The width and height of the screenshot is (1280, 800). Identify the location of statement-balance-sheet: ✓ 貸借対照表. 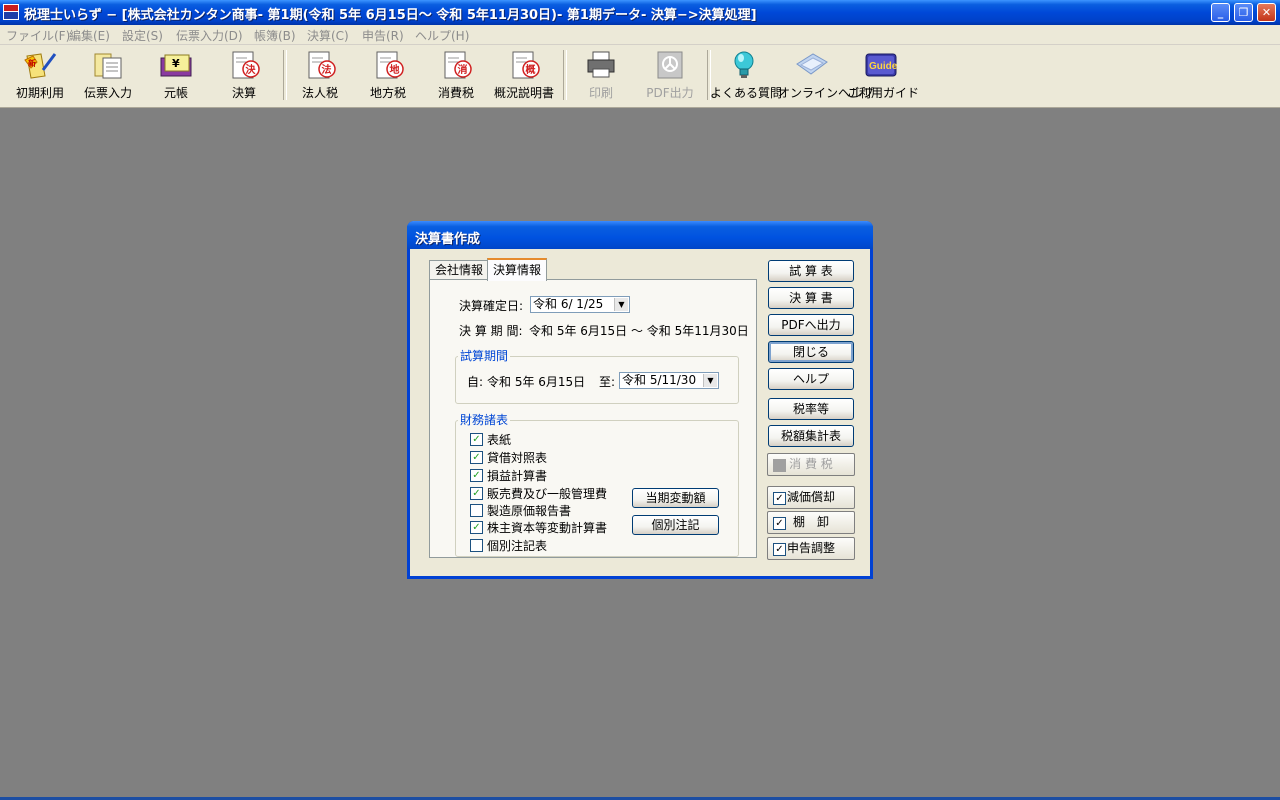
(508, 457).